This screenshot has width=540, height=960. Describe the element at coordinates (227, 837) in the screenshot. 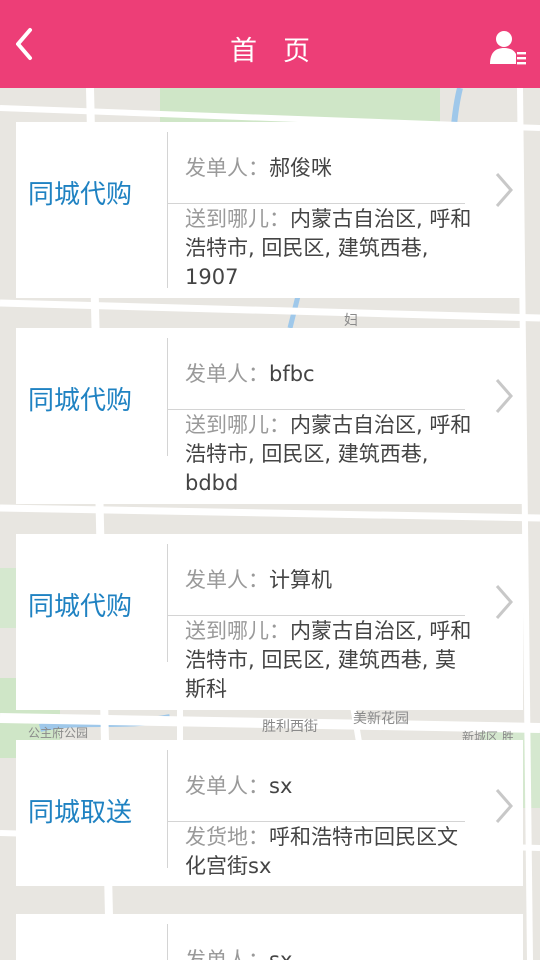

I see `destination-label: 发货地：` at that location.